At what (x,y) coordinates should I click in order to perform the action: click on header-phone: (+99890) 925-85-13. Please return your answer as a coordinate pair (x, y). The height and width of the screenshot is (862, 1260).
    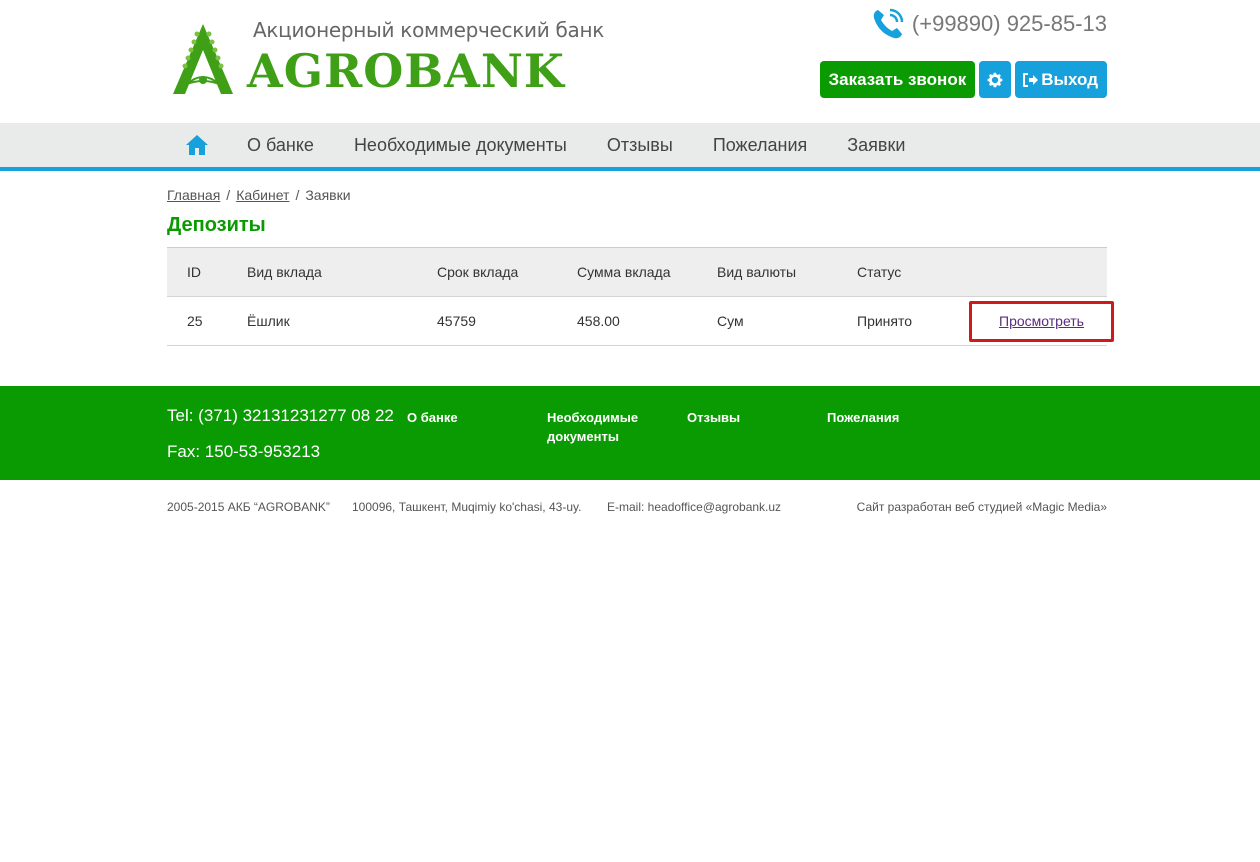
    Looking at the image, I should click on (988, 24).